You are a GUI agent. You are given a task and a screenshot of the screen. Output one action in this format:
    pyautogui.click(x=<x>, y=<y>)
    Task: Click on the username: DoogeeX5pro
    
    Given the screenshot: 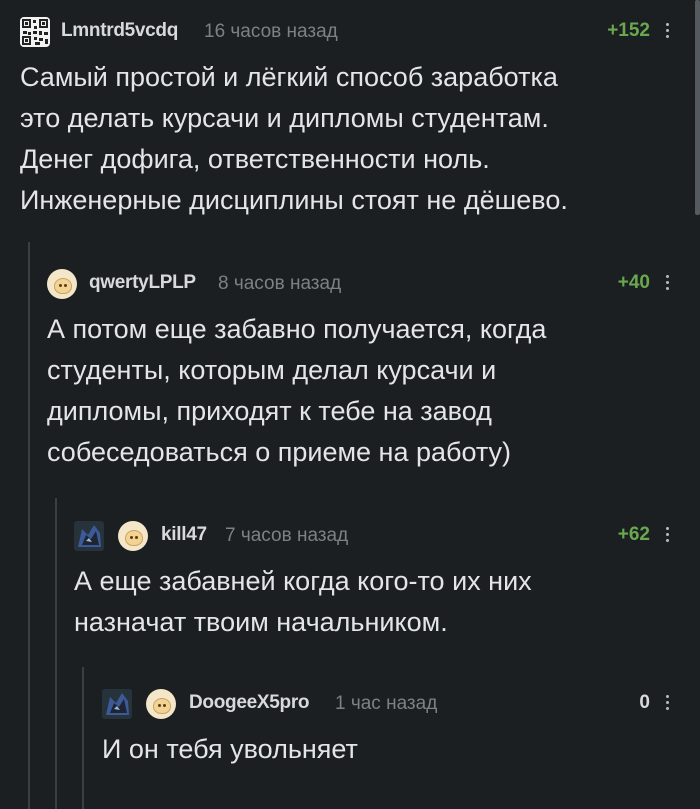 What is the action you would take?
    pyautogui.click(x=249, y=703)
    